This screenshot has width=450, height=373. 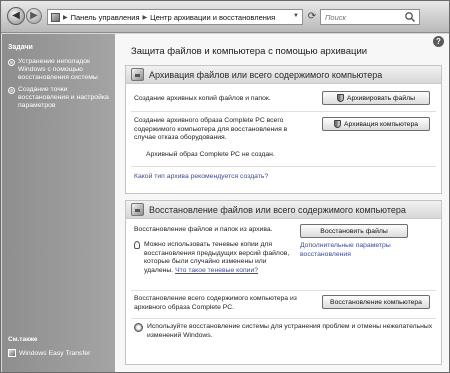 I want to click on control-panel-icon, so click(x=55, y=17).